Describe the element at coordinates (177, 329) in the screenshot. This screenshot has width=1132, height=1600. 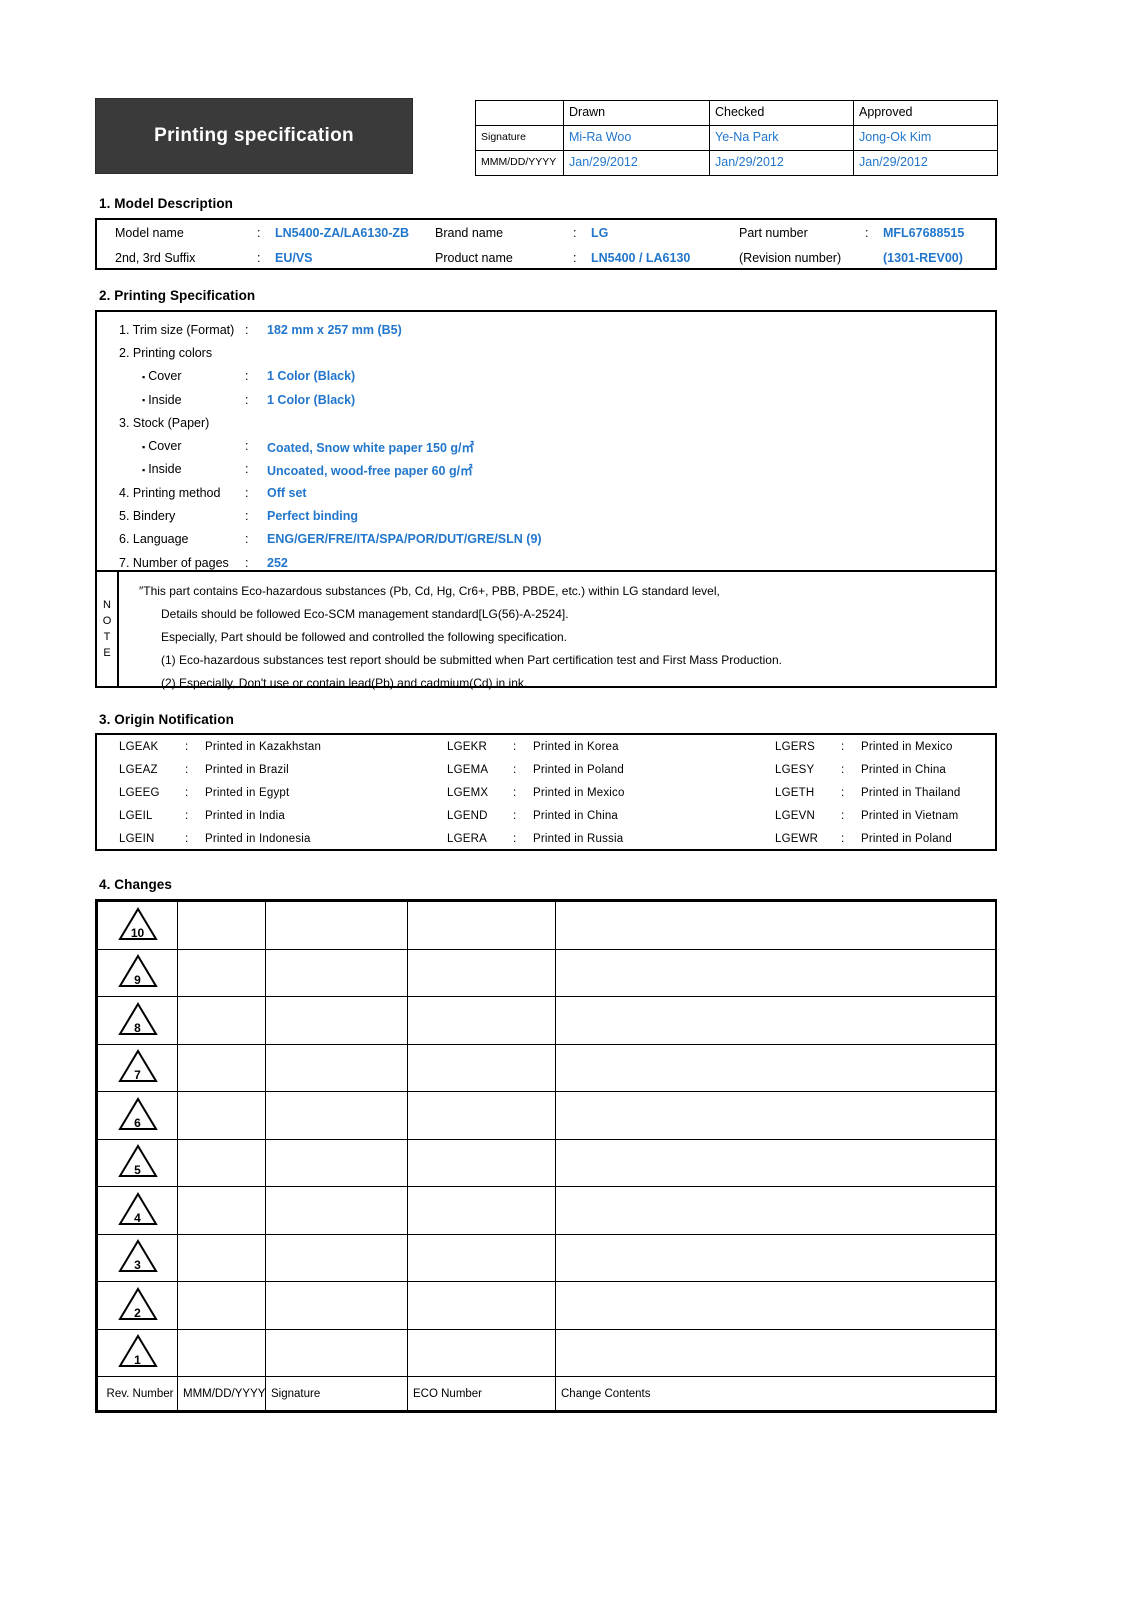
I see `spec-label: 1. Trim size (Format)` at that location.